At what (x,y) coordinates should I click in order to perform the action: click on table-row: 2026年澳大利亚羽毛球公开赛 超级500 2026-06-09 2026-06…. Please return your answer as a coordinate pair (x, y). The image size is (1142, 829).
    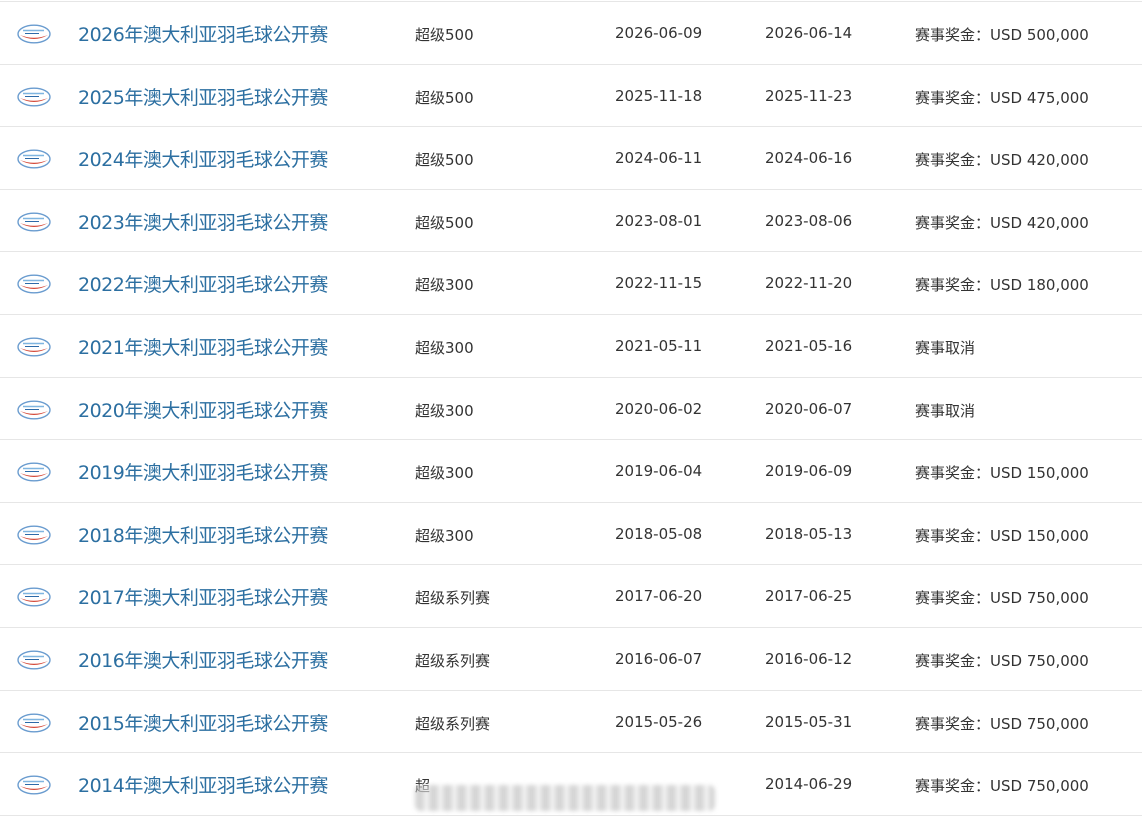
    Looking at the image, I should click on (571, 33).